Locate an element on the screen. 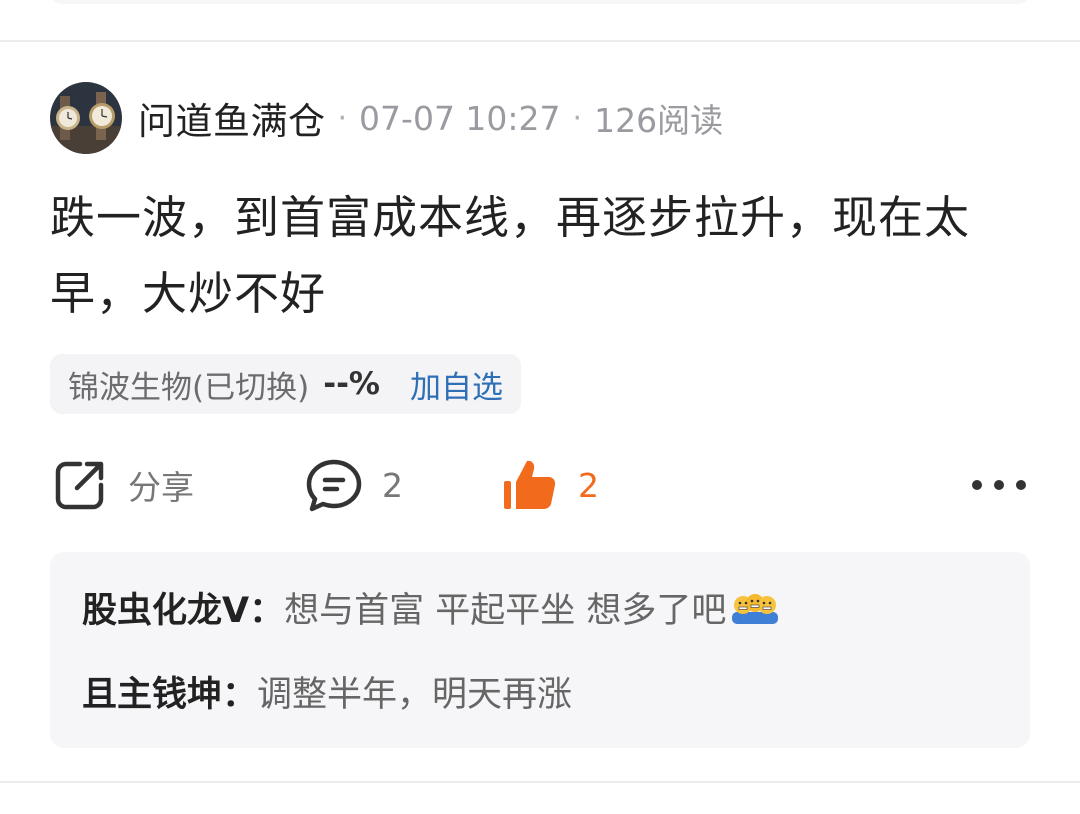 The height and width of the screenshot is (814, 1080). stock-tag: 锦波生物(已切换) --% 加自选 is located at coordinates (285, 384).